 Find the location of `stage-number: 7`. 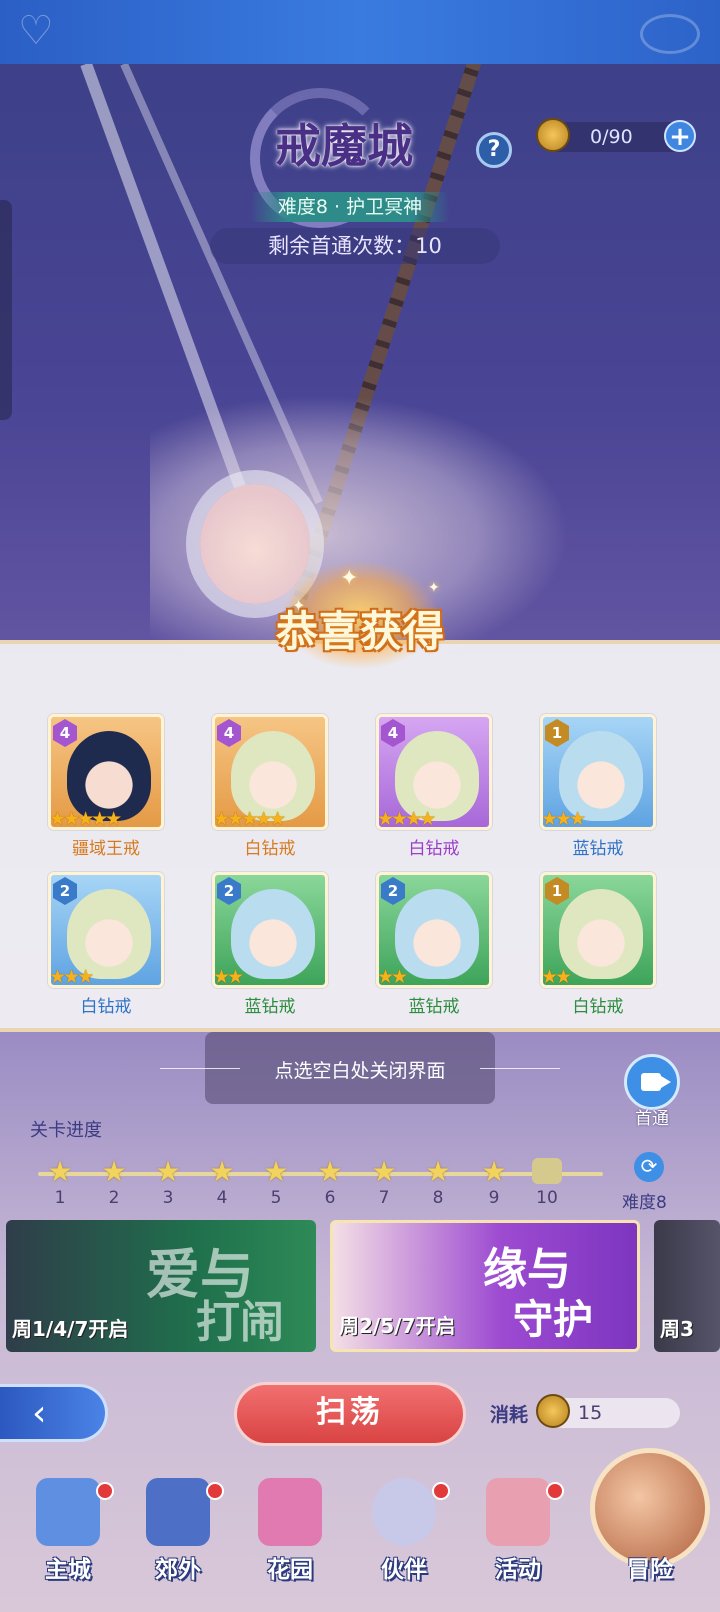

stage-number: 7 is located at coordinates (384, 1198).